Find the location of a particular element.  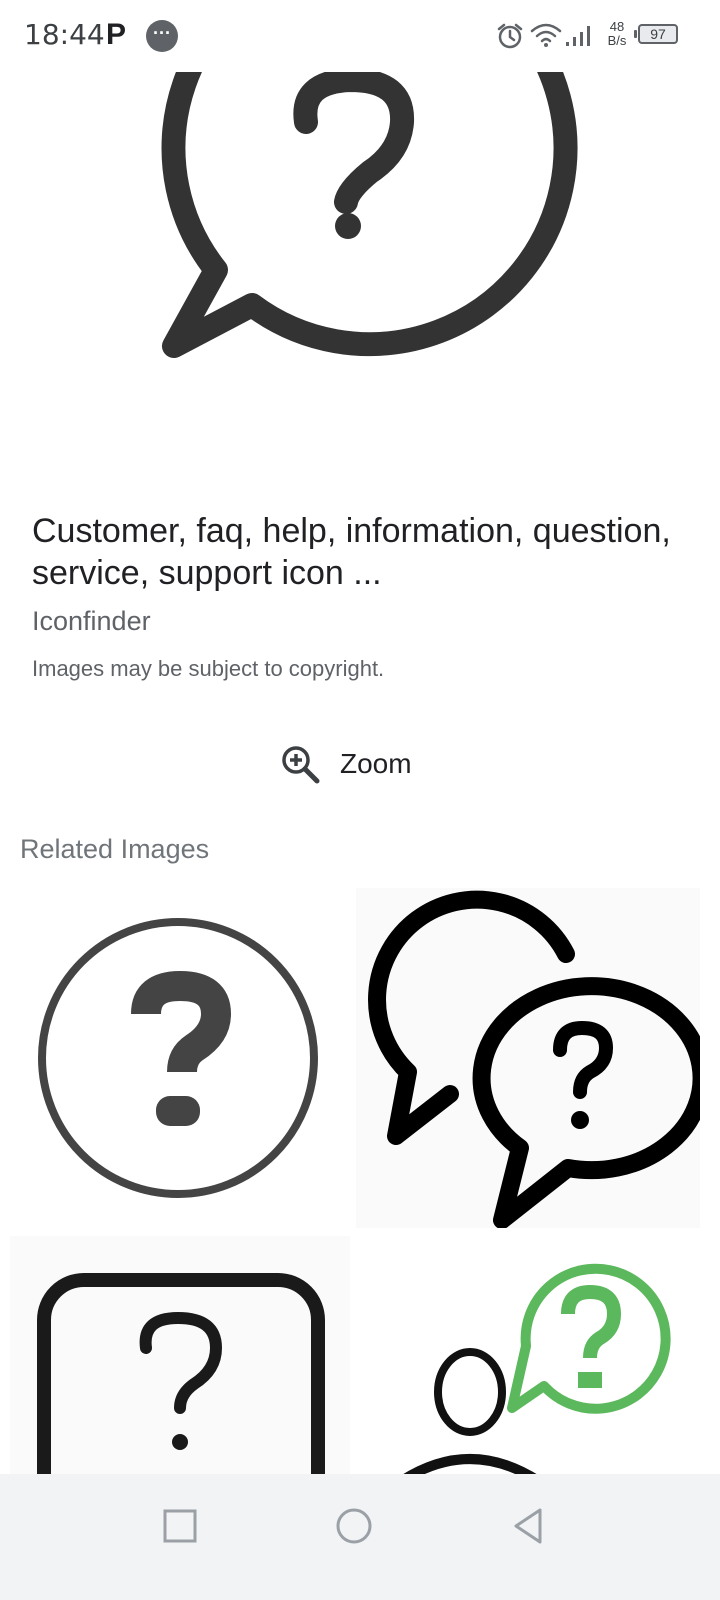

navigation-bar is located at coordinates (360, 1537).